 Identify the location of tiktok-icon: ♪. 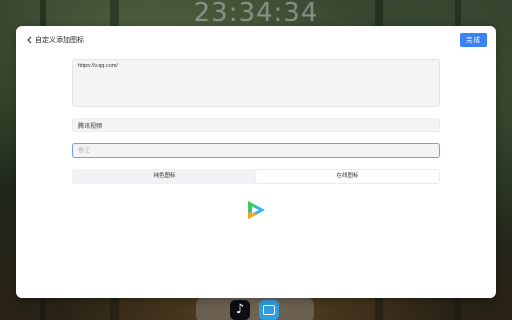
(240, 310).